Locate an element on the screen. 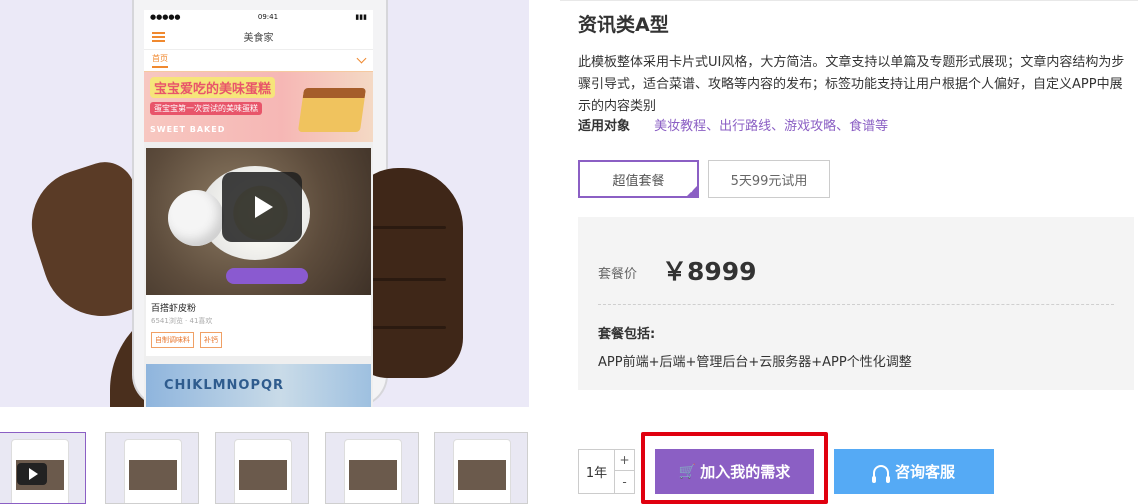 This screenshot has height=504, width=1138. price-value: ￥8999 is located at coordinates (709, 271).